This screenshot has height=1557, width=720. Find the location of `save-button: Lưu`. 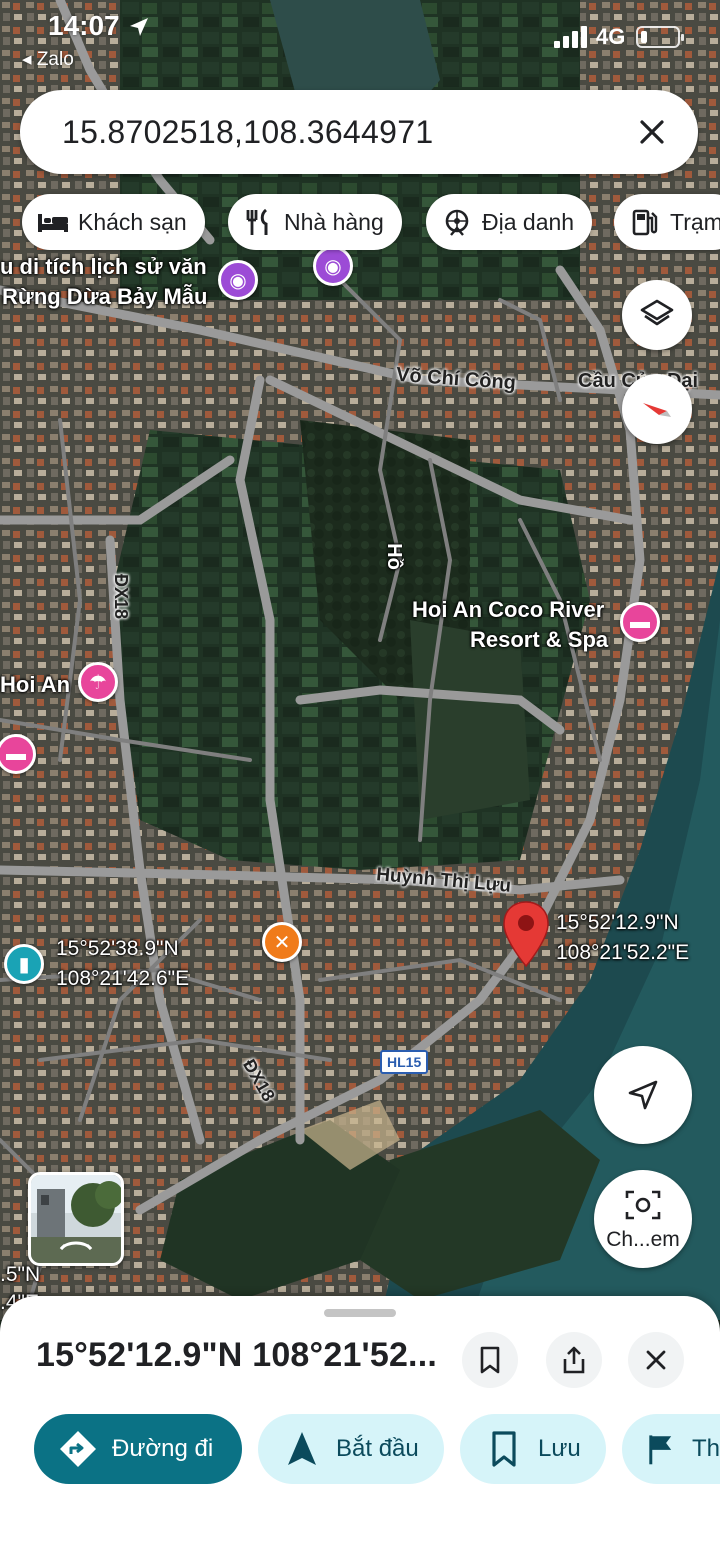

save-button: Lưu is located at coordinates (533, 1449).